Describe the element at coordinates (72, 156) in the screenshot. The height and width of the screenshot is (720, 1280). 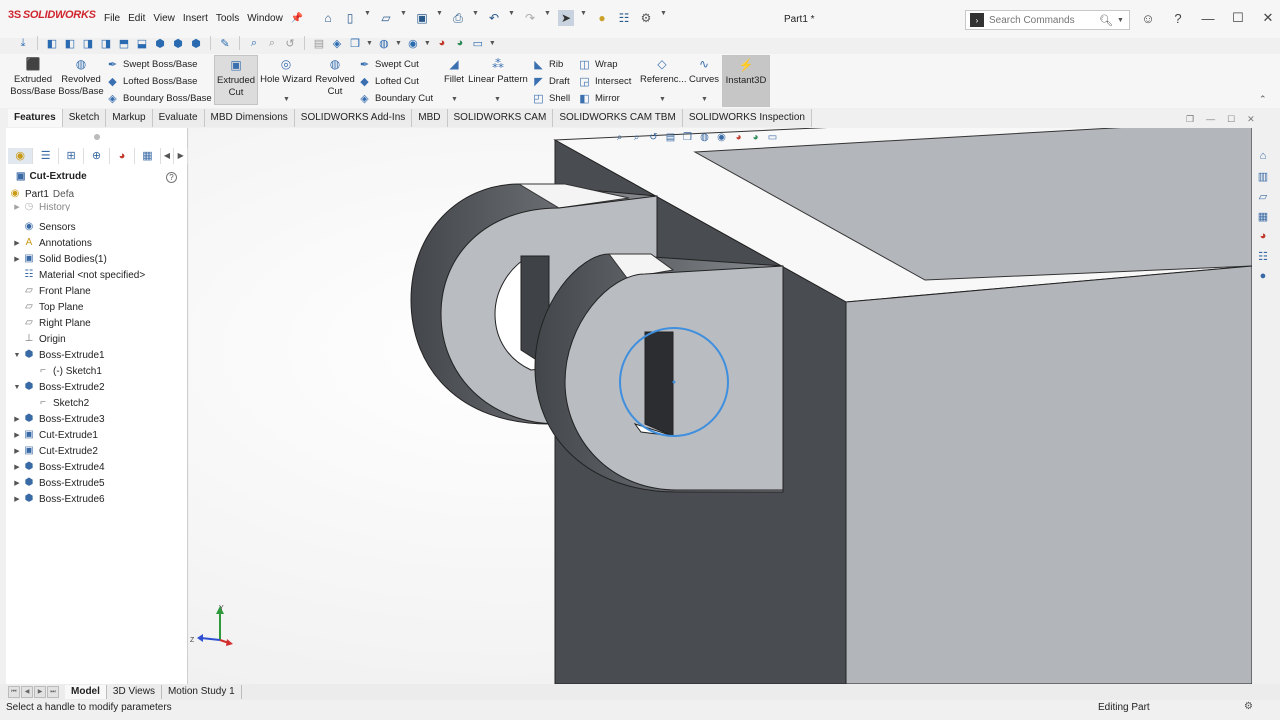
I see `configuration-manager-tab-icon: ⊞` at that location.